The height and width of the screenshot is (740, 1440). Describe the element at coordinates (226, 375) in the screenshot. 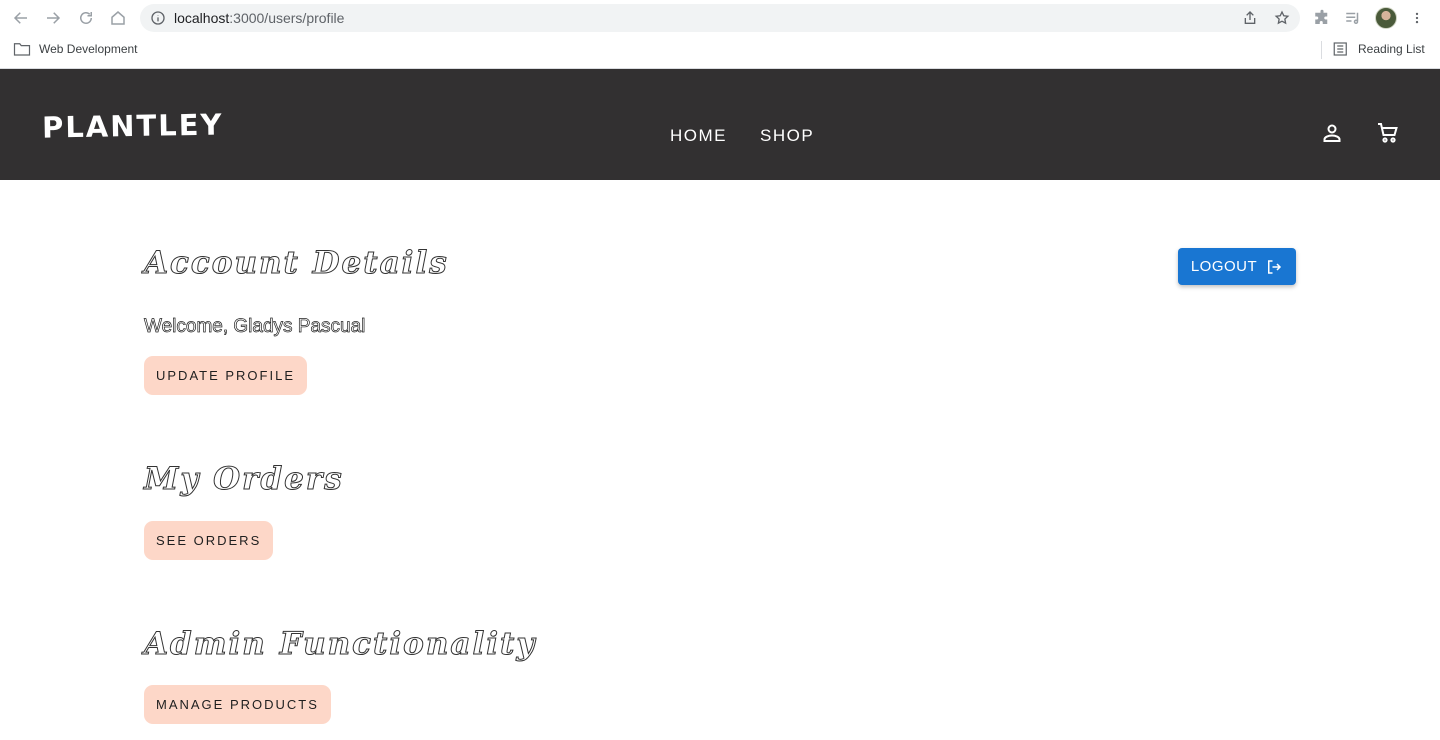

I see `update-profile-button: UPDATE PROFILE` at that location.